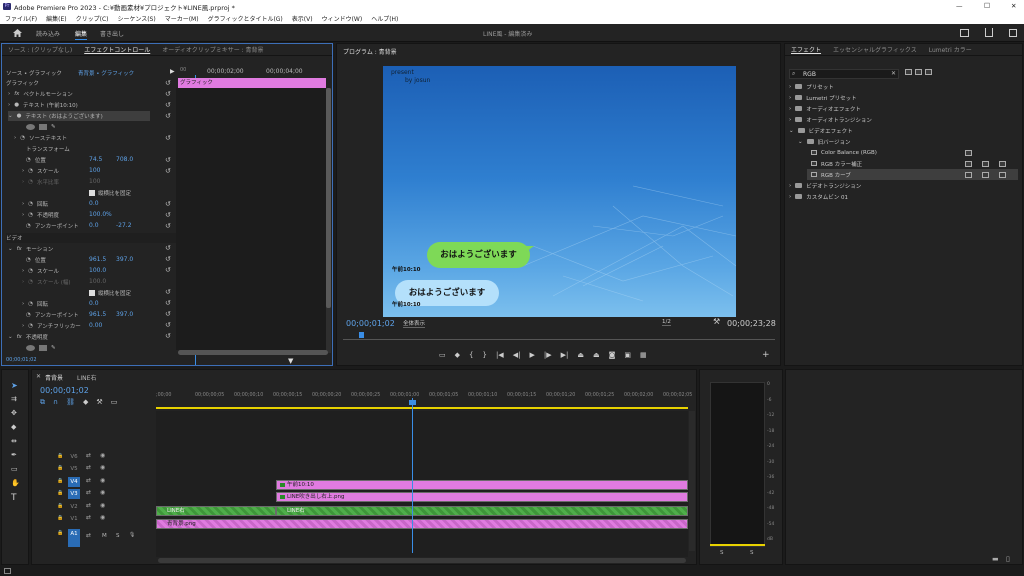 Image resolution: width=1024 pixels, height=576 pixels. Describe the element at coordinates (172, 71) in the screenshot. I see `play-clip-icon: ▶` at that location.